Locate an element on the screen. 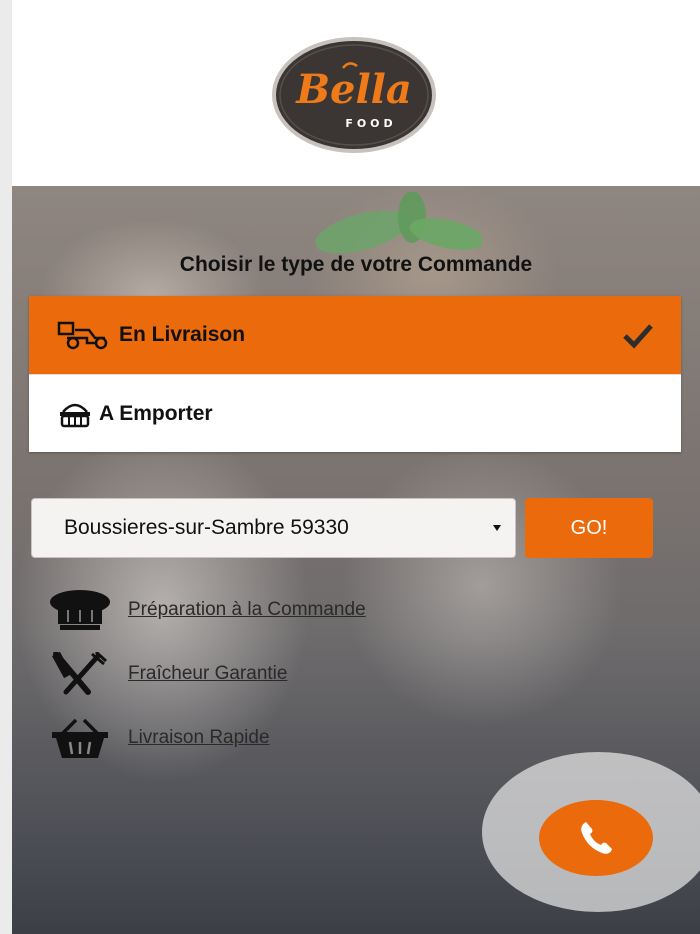 This screenshot has width=700, height=934. location-select-value: Boussieres-sur-Sambre 59330 is located at coordinates (206, 527).